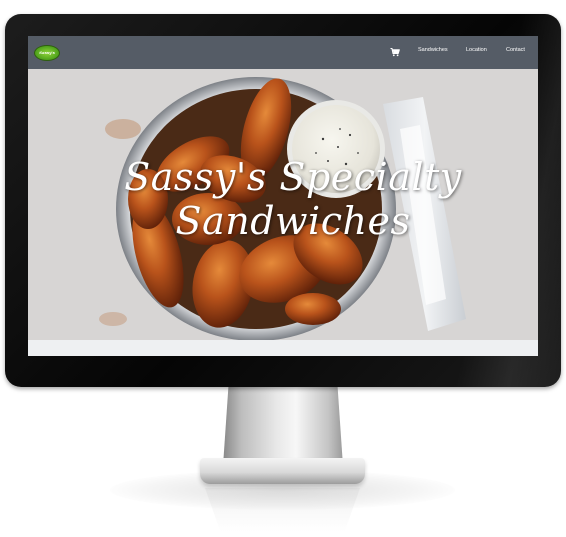 The width and height of the screenshot is (566, 537). Describe the element at coordinates (433, 50) in the screenshot. I see `nav-link-sandwiches: Sandwiches` at that location.